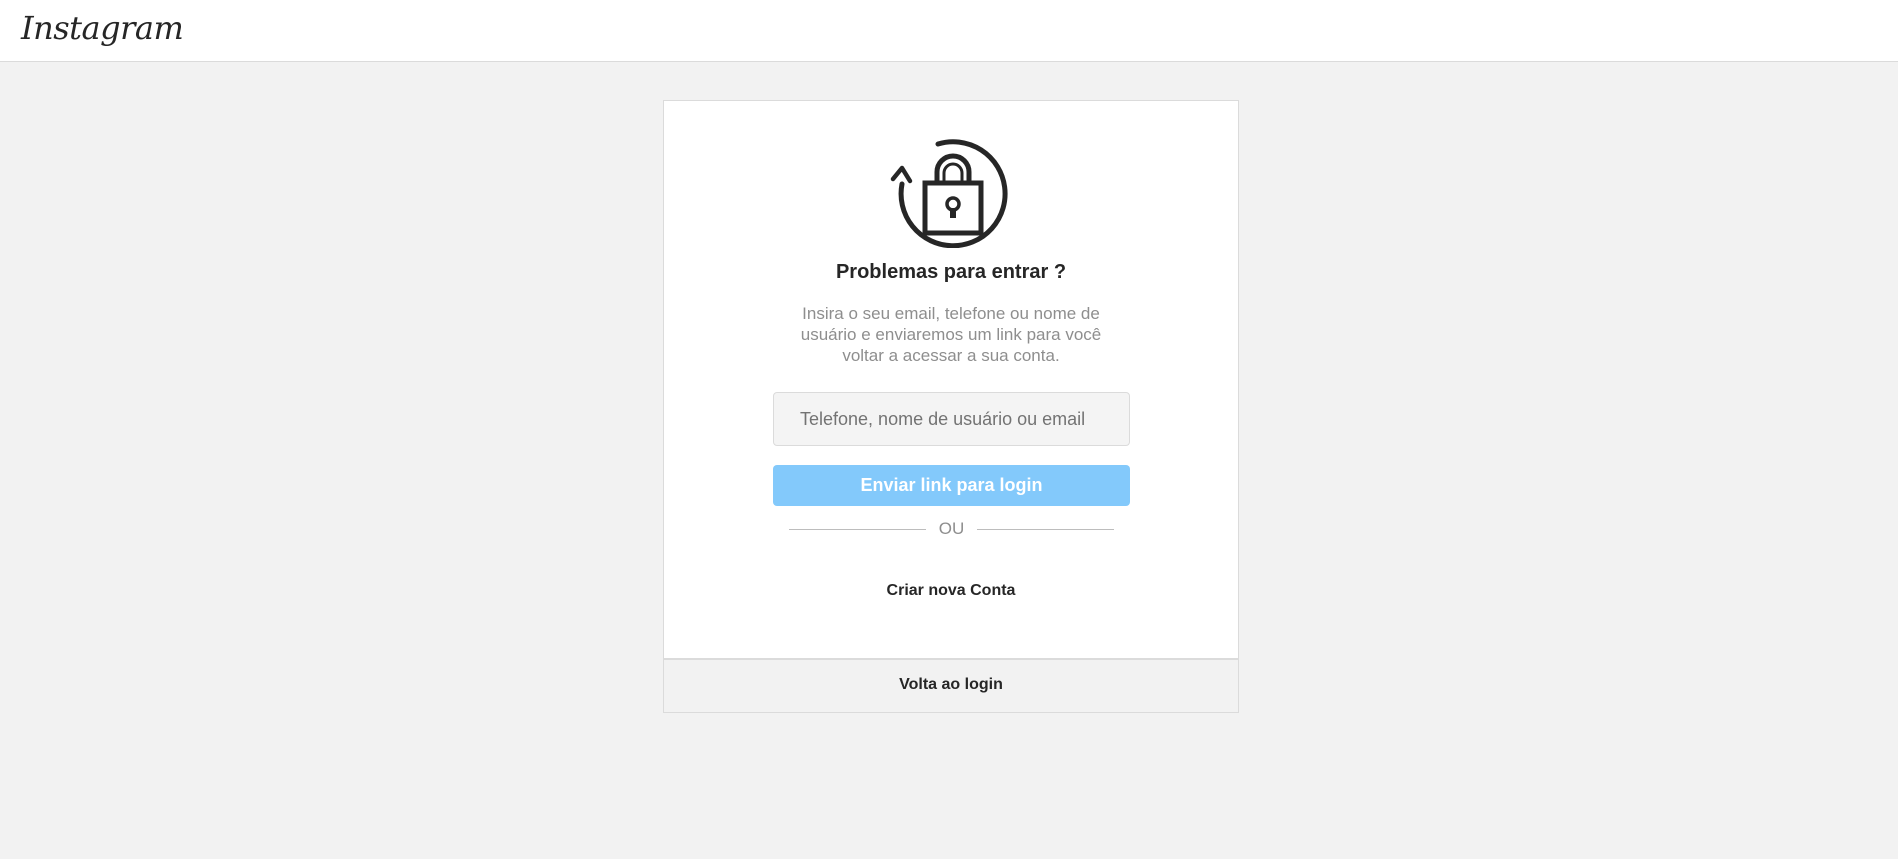 The image size is (1898, 859). What do you see at coordinates (951, 272) in the screenshot?
I see `page-title: Problemas para entrar ?` at bounding box center [951, 272].